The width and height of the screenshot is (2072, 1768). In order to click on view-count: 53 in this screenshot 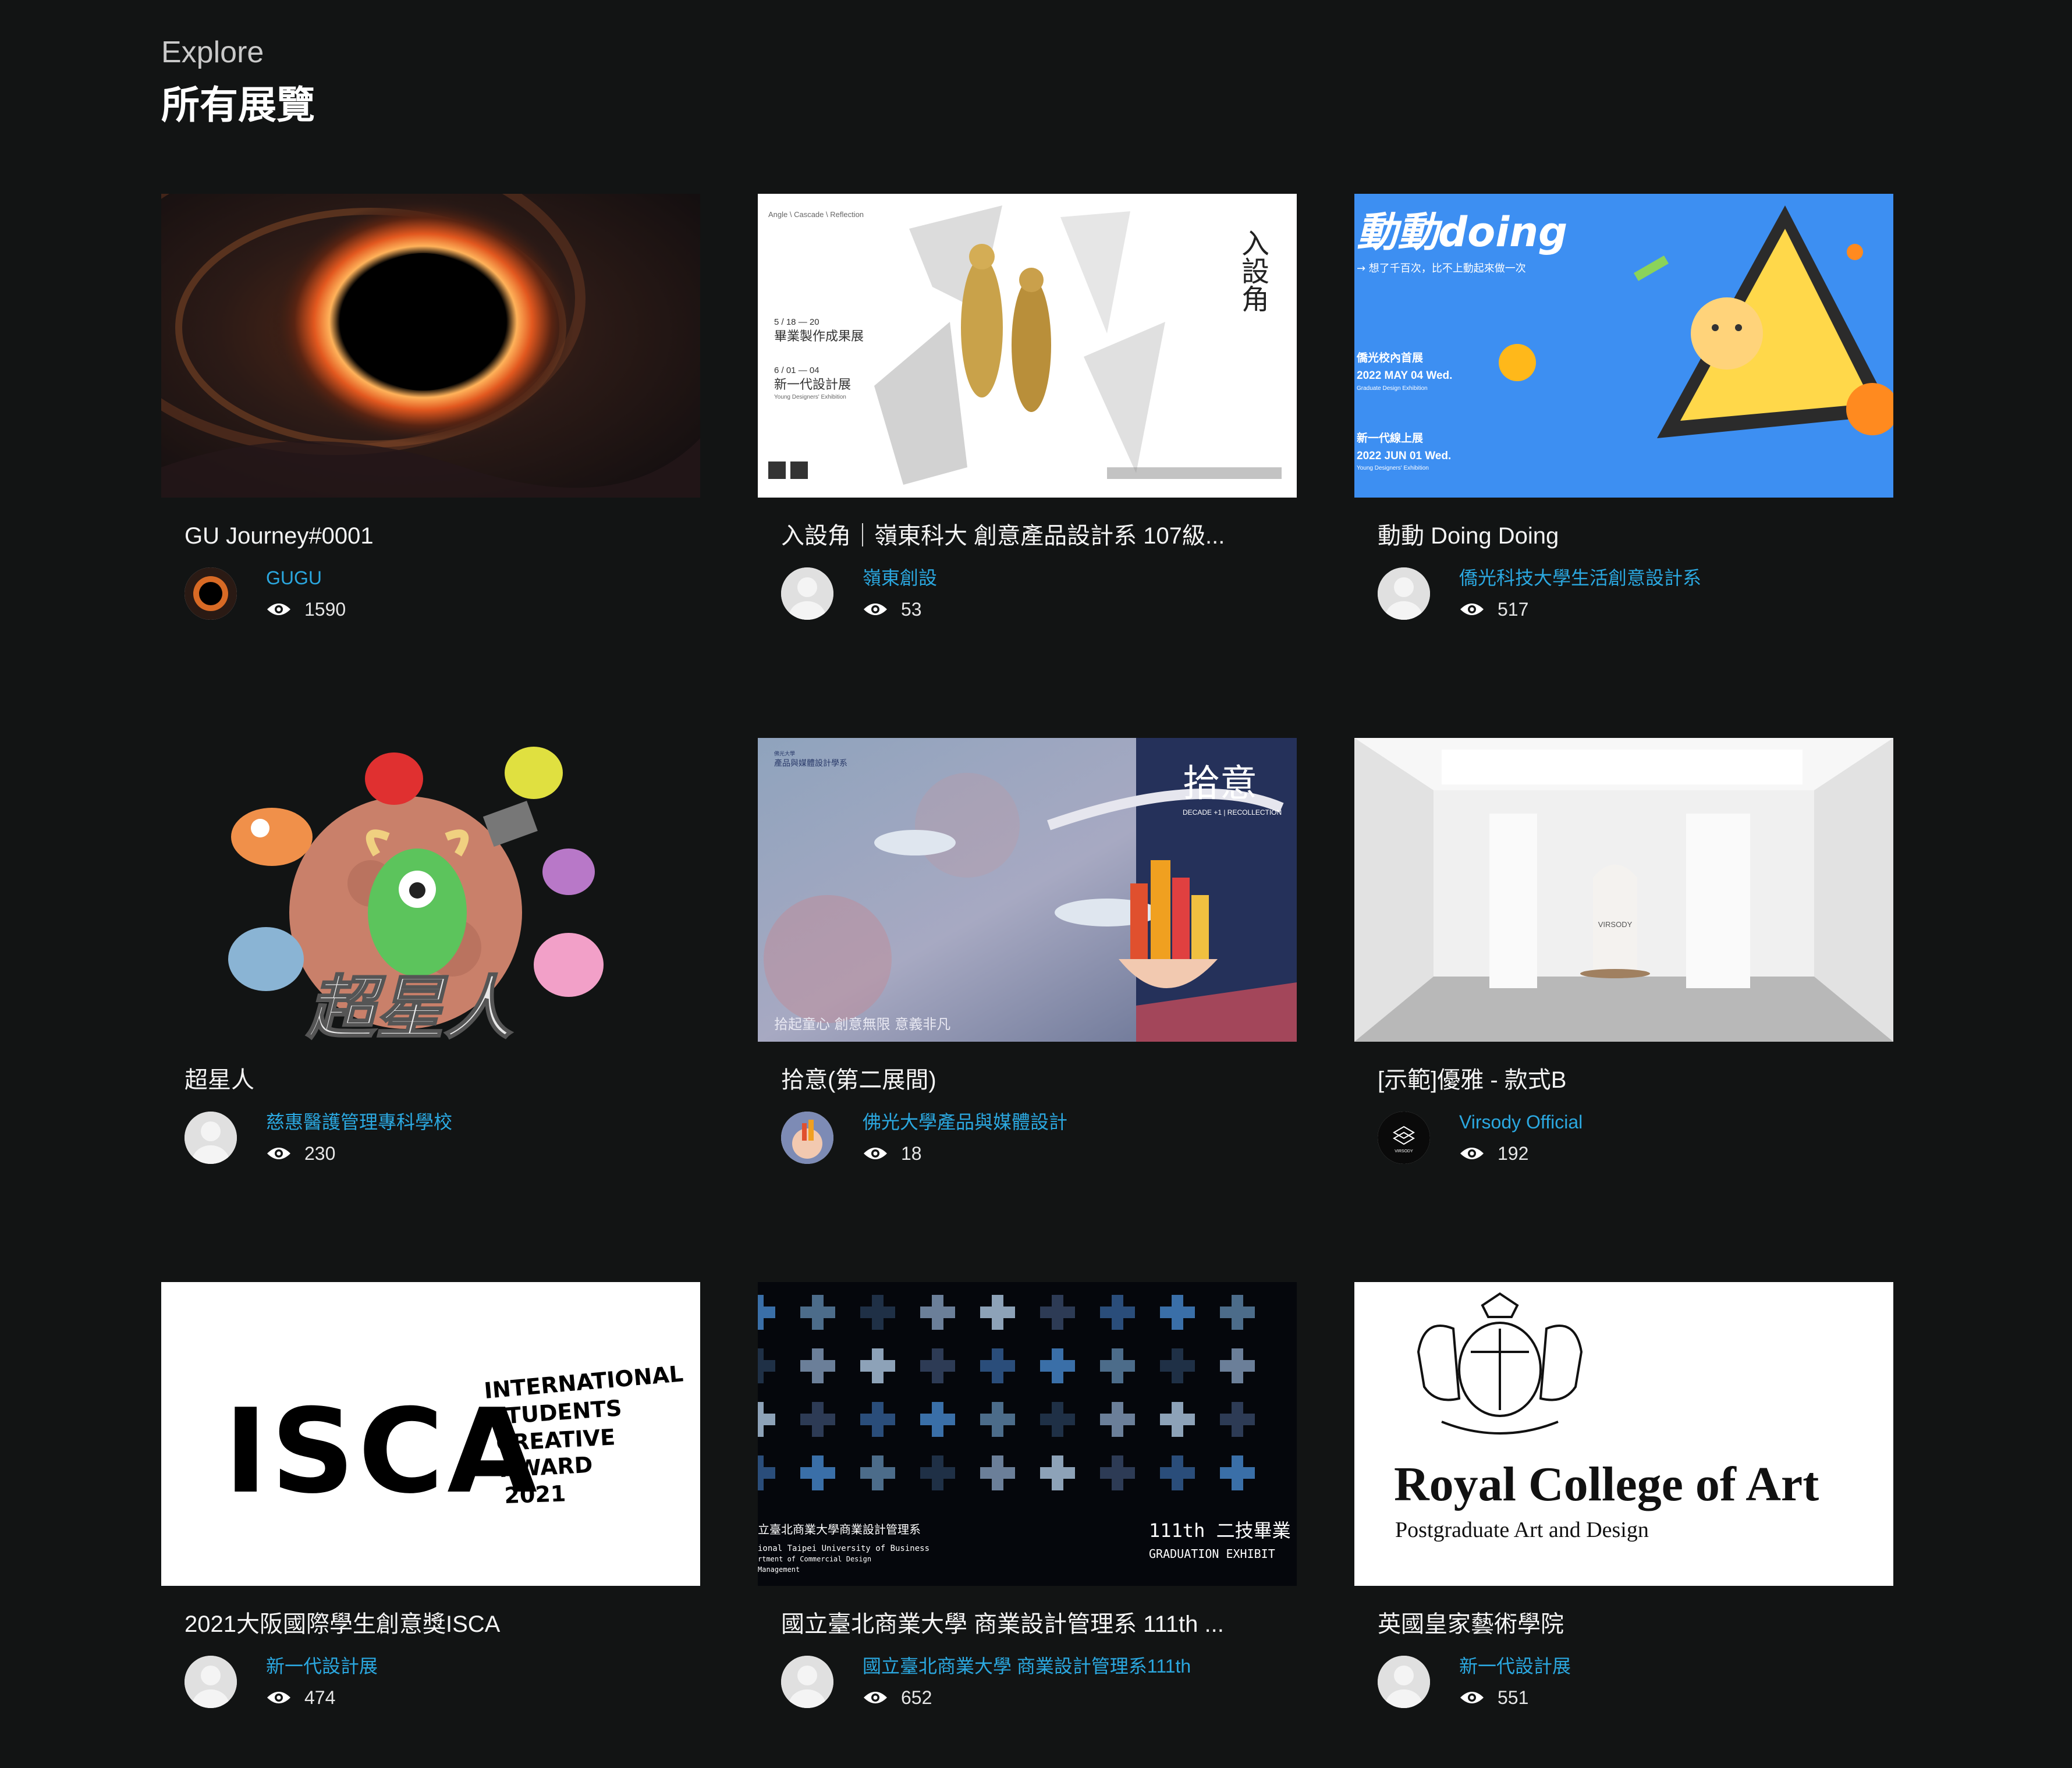, I will do `click(892, 609)`.